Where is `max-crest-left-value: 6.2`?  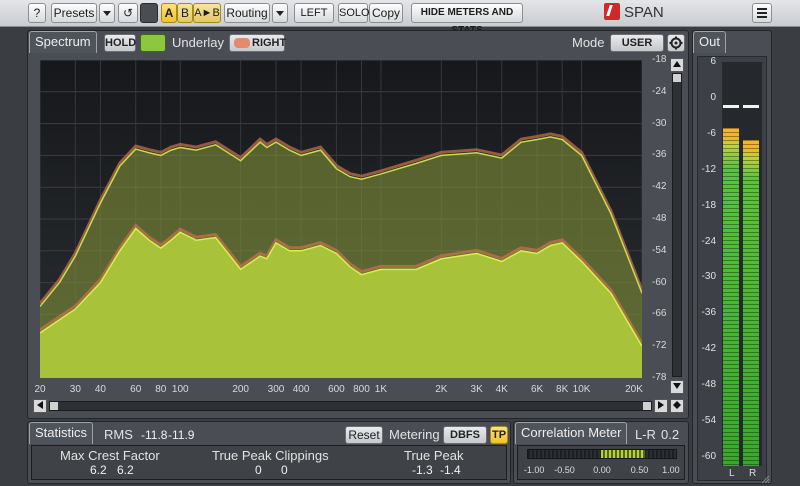 max-crest-left-value: 6.2 is located at coordinates (98, 470).